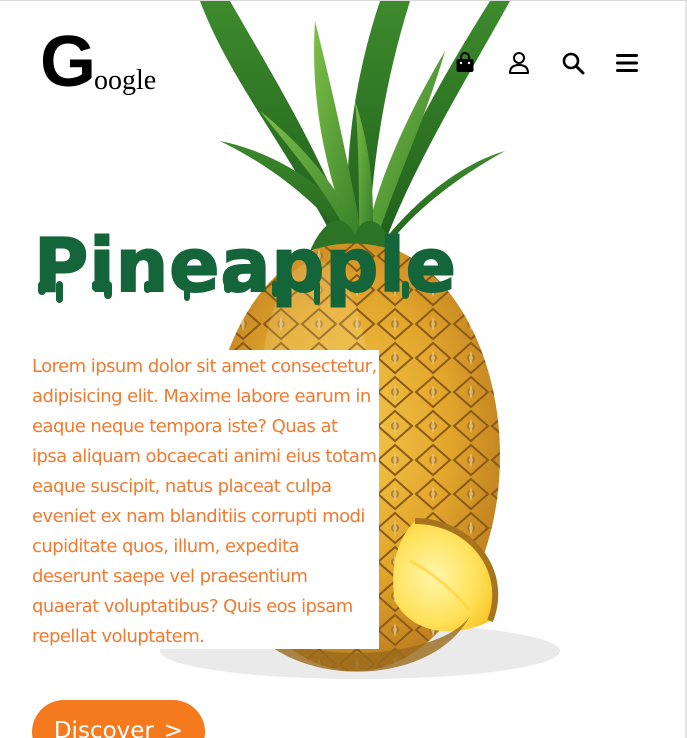 The image size is (687, 738). I want to click on shopping-bag-icon, so click(465, 63).